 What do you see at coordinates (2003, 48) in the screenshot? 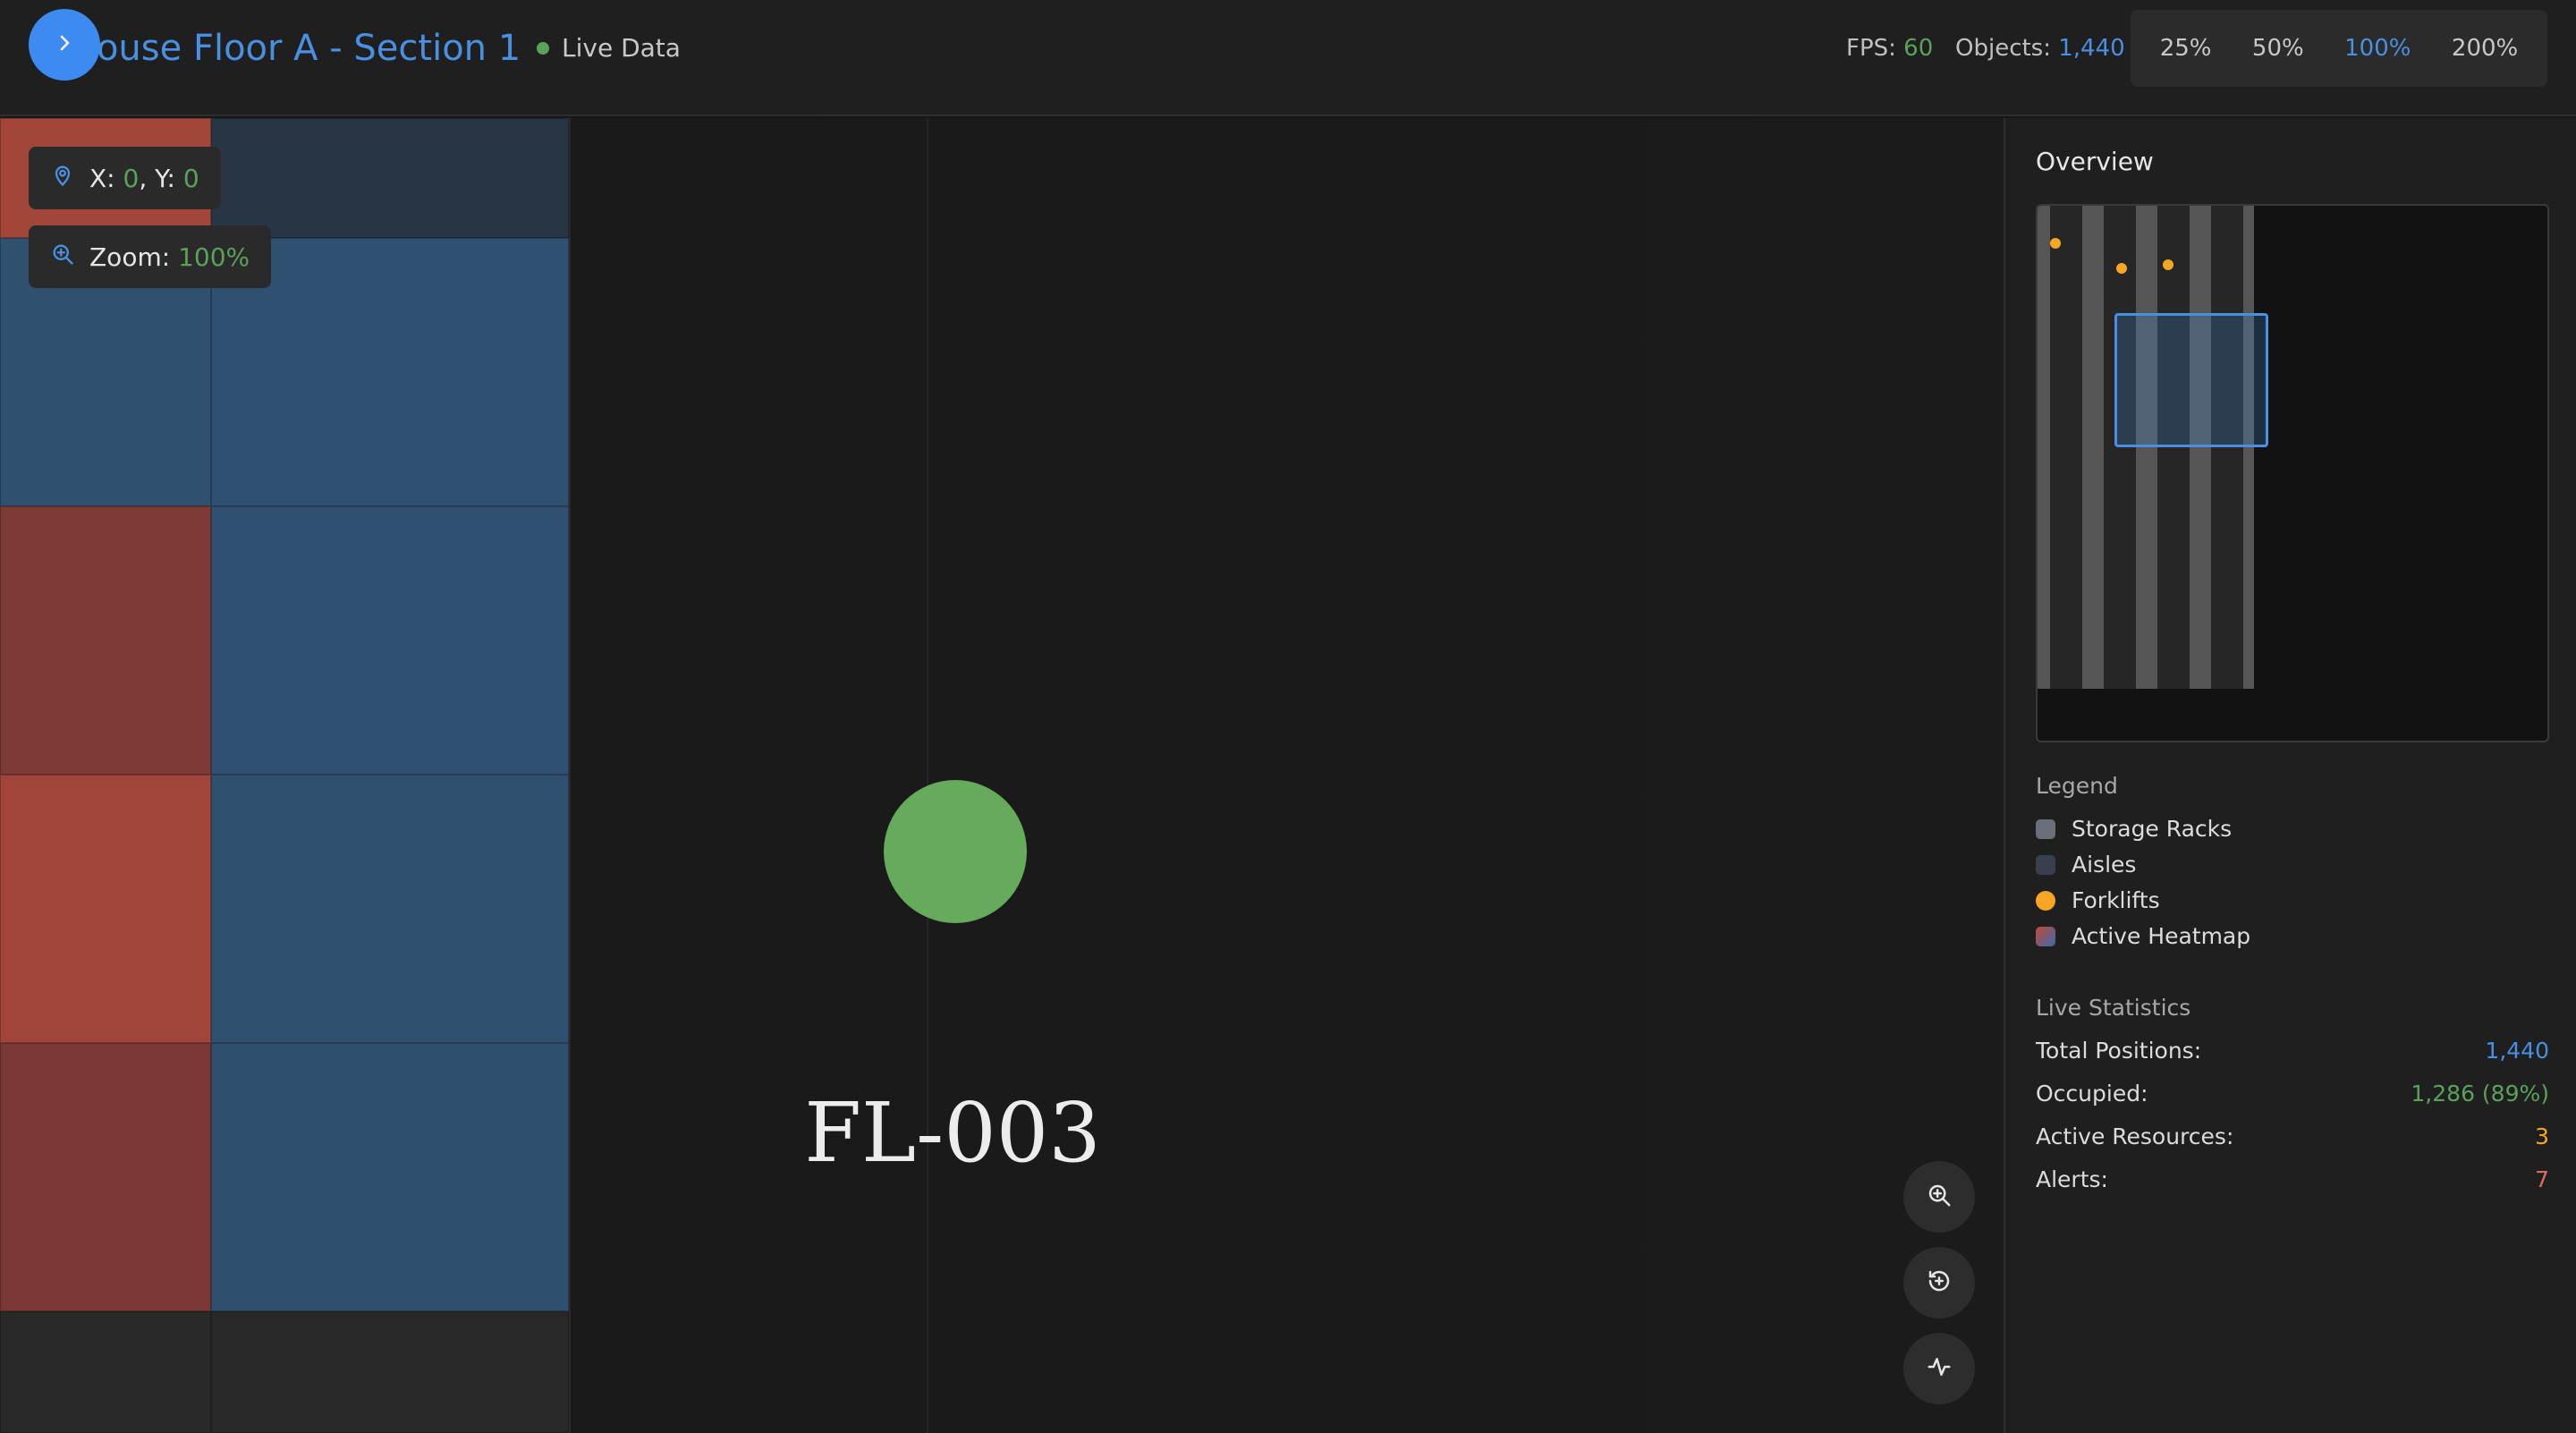
I see `objects-label: Objects:` at bounding box center [2003, 48].